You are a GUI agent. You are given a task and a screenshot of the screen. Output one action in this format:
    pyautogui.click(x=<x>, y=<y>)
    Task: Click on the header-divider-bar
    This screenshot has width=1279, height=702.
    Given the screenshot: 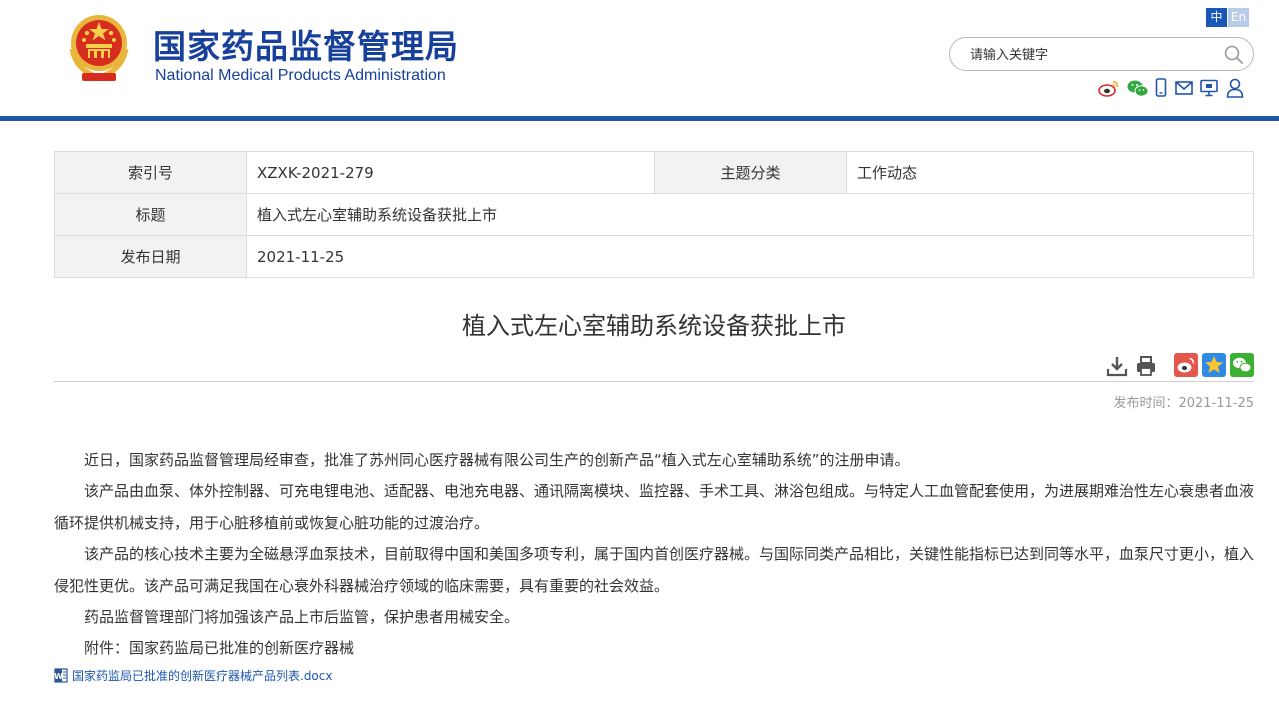 What is the action you would take?
    pyautogui.click(x=639, y=118)
    